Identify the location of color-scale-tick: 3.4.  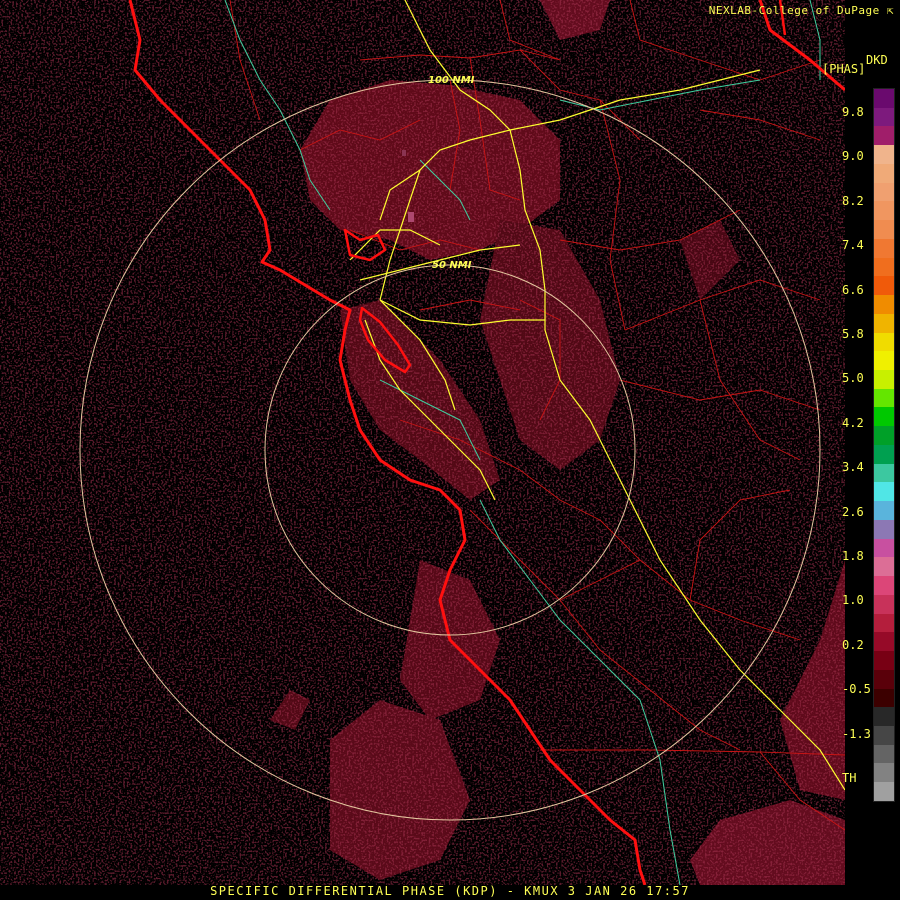
(853, 467).